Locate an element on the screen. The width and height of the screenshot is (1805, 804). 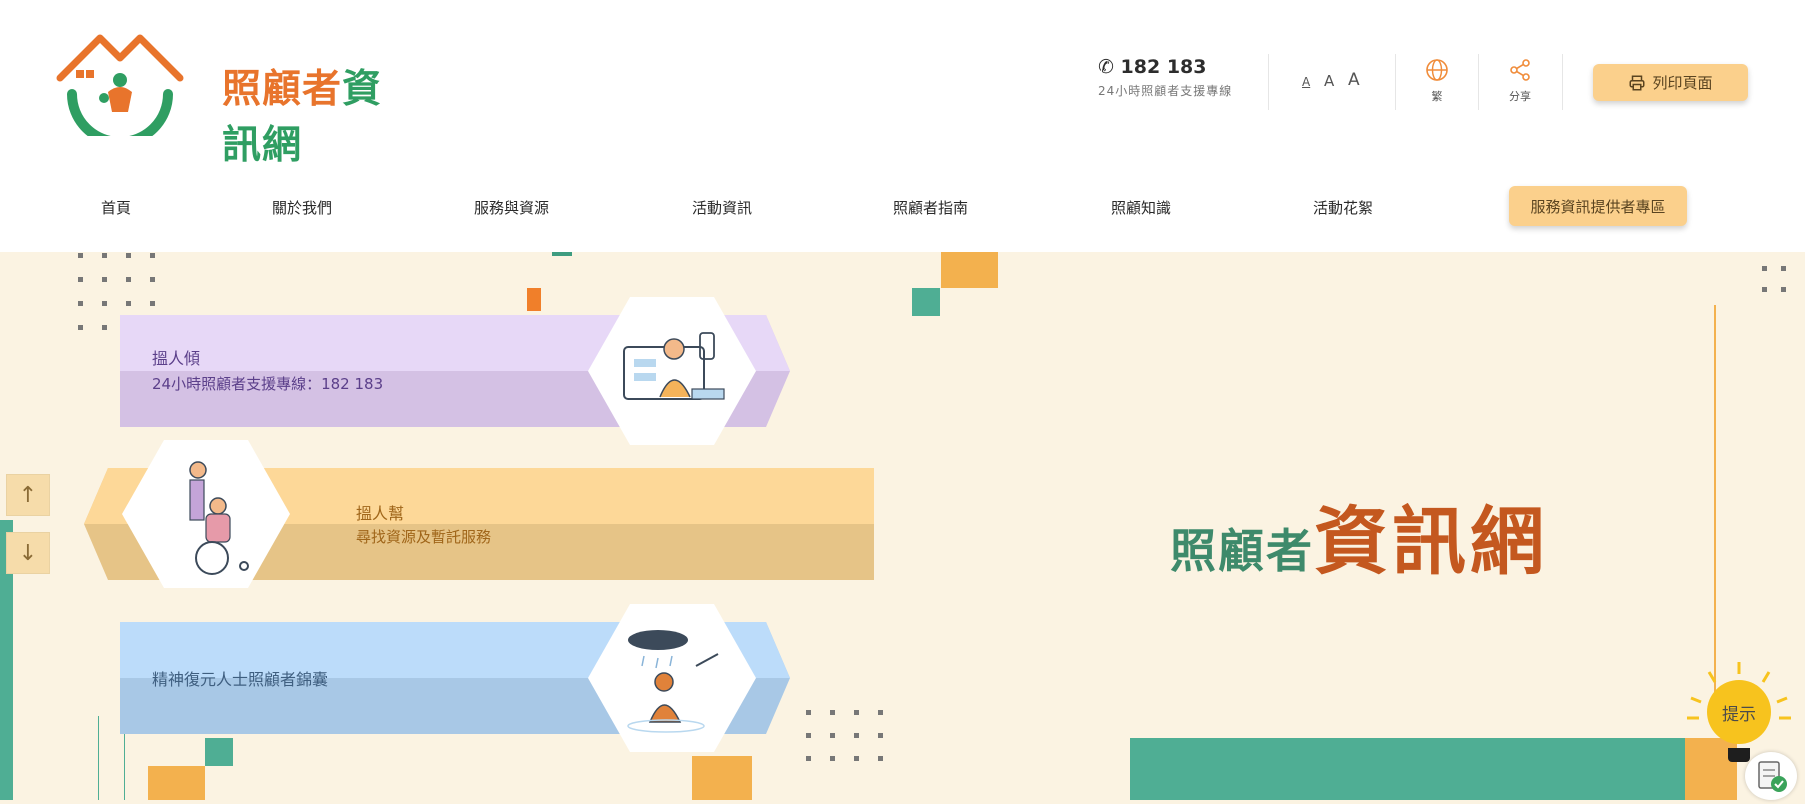
share-icon is located at coordinates (1520, 70).